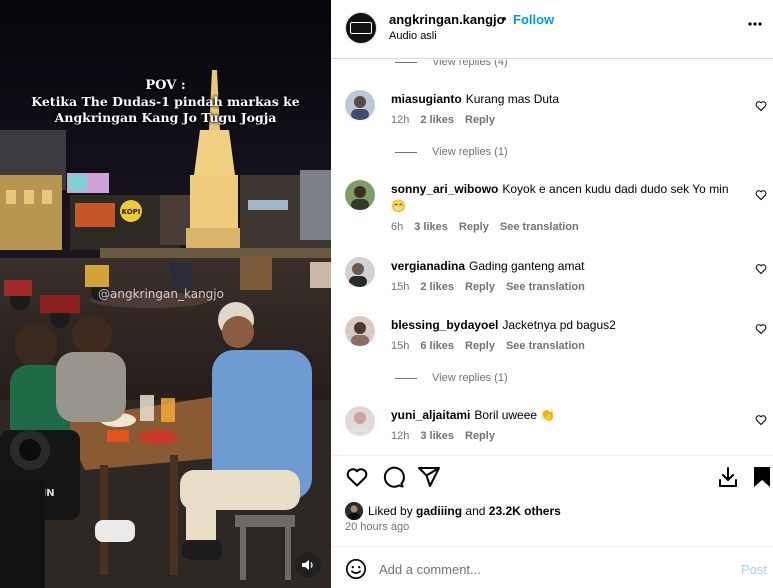  Describe the element at coordinates (549, 569) in the screenshot. I see `add-comment-input` at that location.